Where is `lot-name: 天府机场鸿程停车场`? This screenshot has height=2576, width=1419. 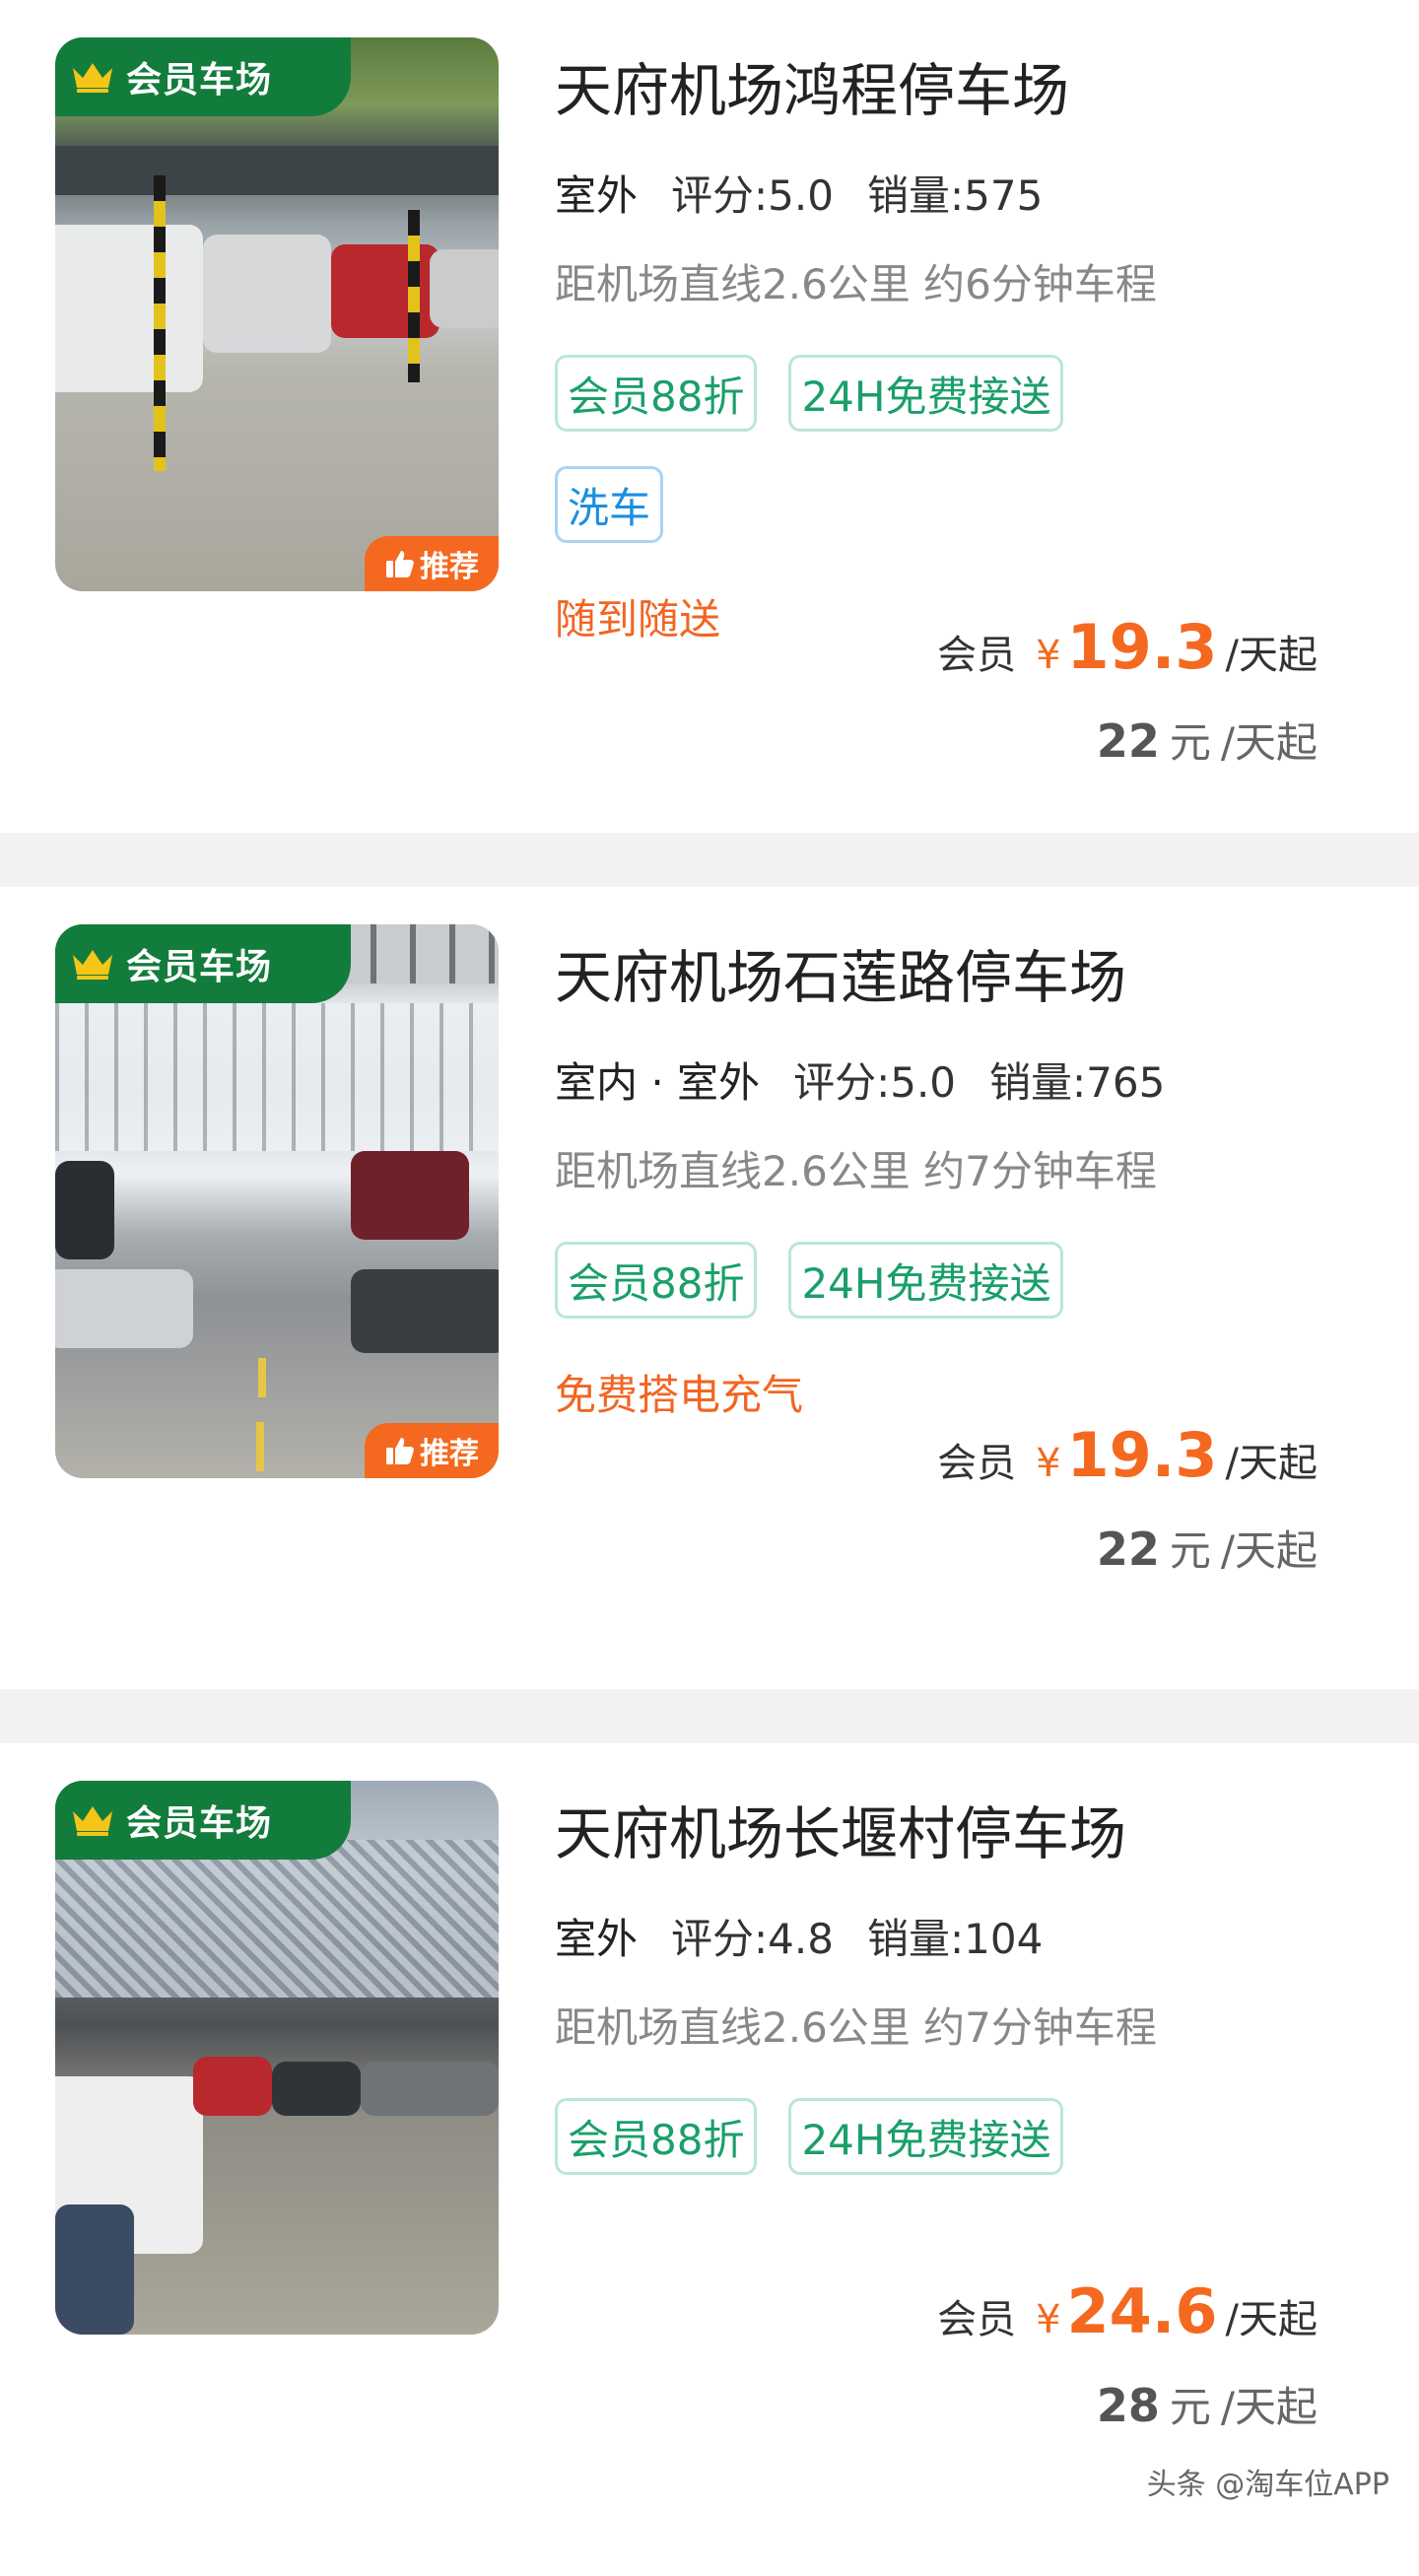 lot-name: 天府机场鸿程停车场 is located at coordinates (812, 85).